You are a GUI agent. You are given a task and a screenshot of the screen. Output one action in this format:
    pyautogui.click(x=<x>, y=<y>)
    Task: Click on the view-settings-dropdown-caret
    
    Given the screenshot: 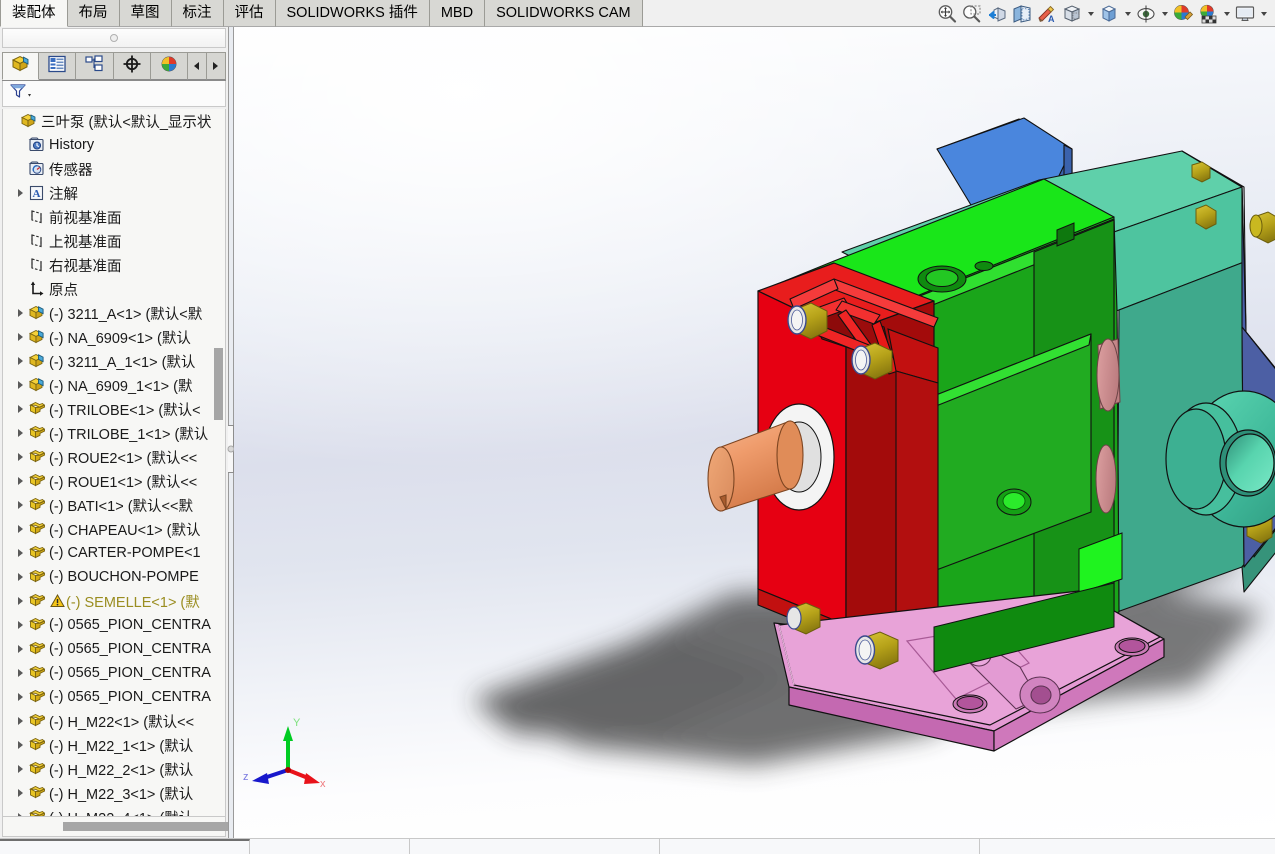 What is the action you would take?
    pyautogui.click(x=1263, y=14)
    